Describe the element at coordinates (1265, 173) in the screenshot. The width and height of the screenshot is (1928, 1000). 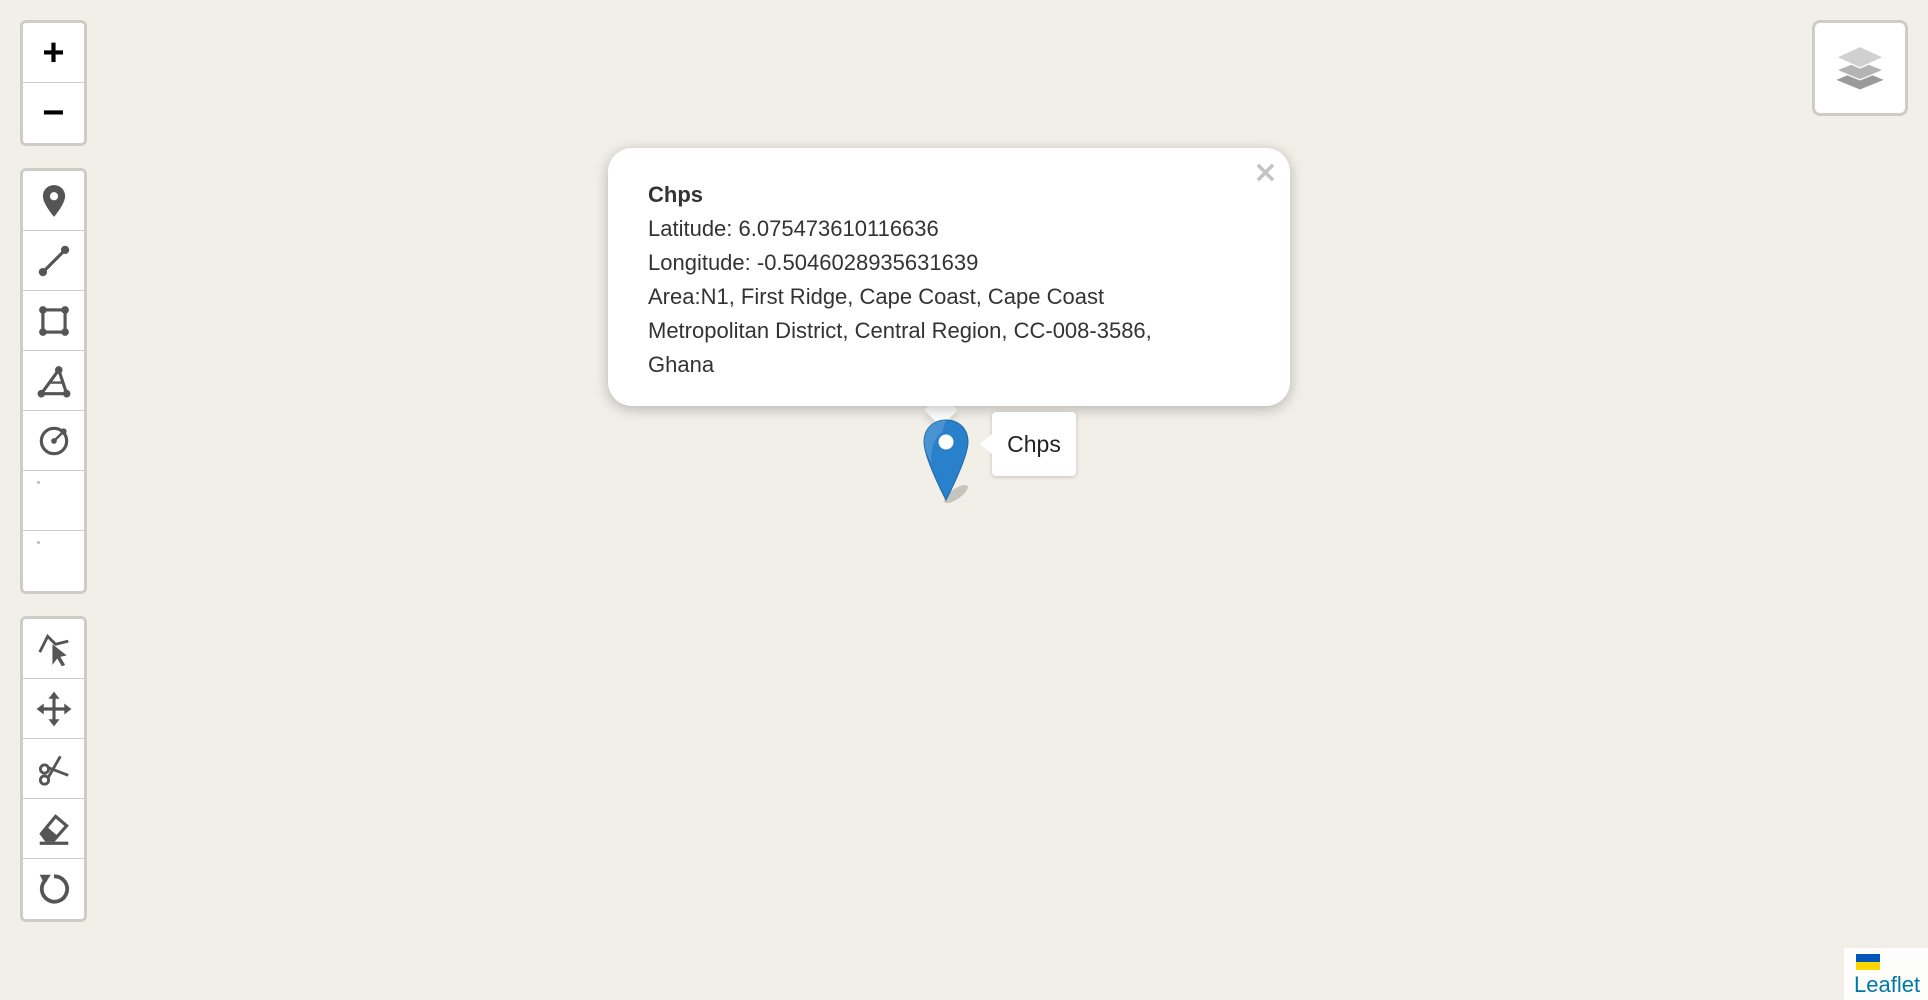
I see `popup-close-button: ×` at that location.